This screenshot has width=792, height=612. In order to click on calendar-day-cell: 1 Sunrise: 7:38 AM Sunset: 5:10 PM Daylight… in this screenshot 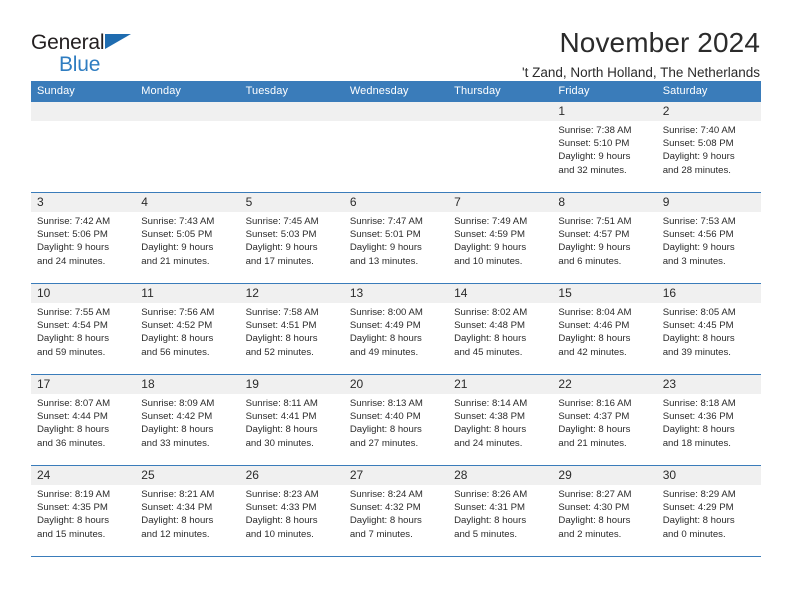, I will do `click(604, 147)`.